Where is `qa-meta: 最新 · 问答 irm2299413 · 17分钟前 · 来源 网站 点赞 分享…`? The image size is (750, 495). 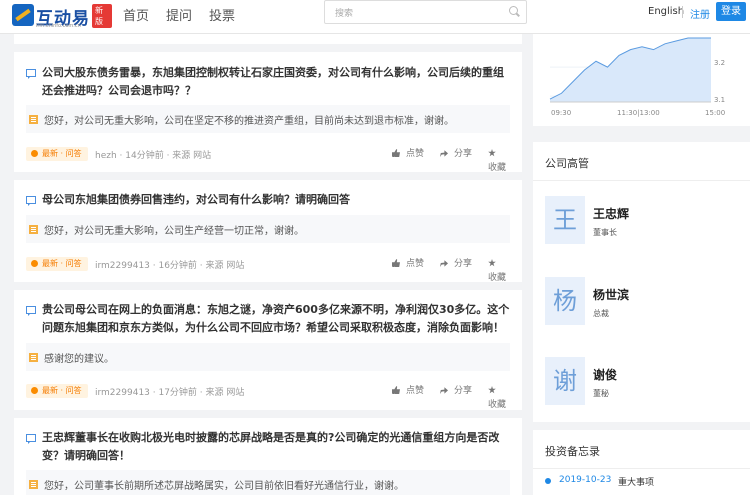
qa-meta: 最新 · 问答 irm2299413 · 17分钟前 · 来源 网站 点赞 分享… is located at coordinates (268, 397).